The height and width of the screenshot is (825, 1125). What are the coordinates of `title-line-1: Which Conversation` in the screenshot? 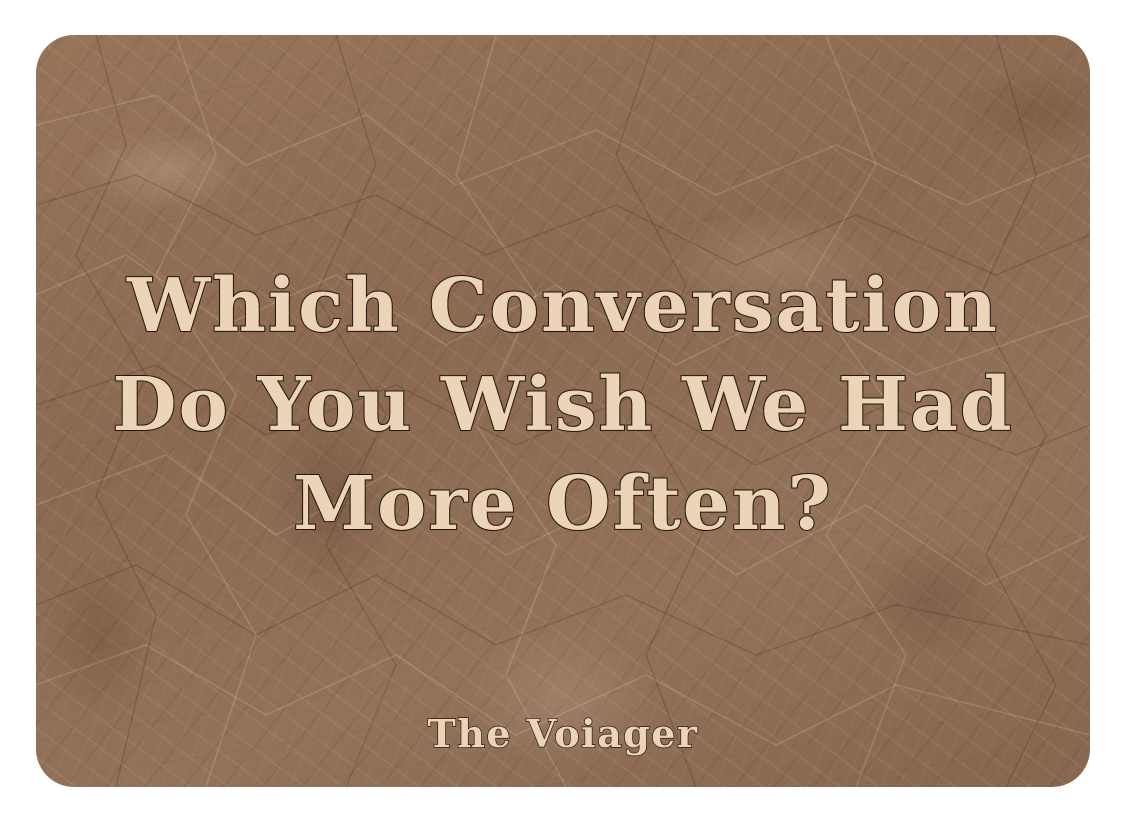 It's located at (562, 306).